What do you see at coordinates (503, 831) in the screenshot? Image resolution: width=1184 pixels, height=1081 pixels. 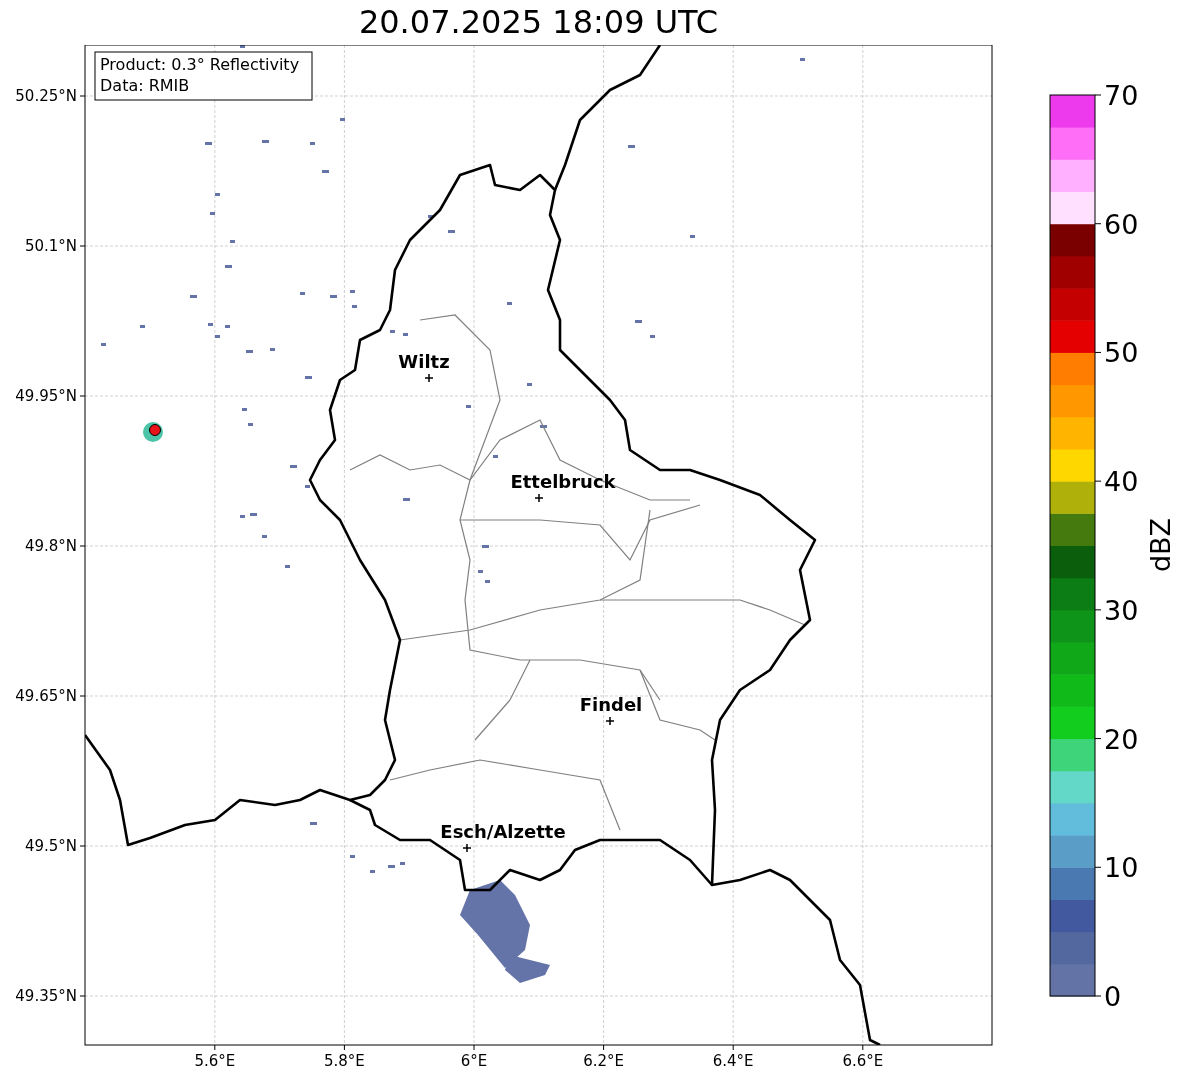 I see `city-label: Esch/Alzette` at bounding box center [503, 831].